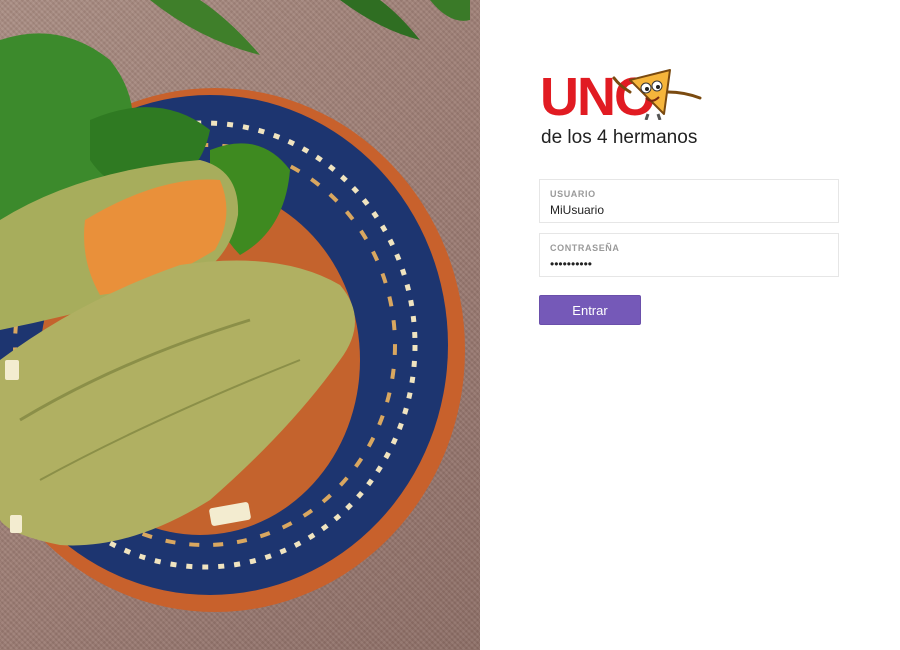  I want to click on username-field: USUARIO, so click(689, 201).